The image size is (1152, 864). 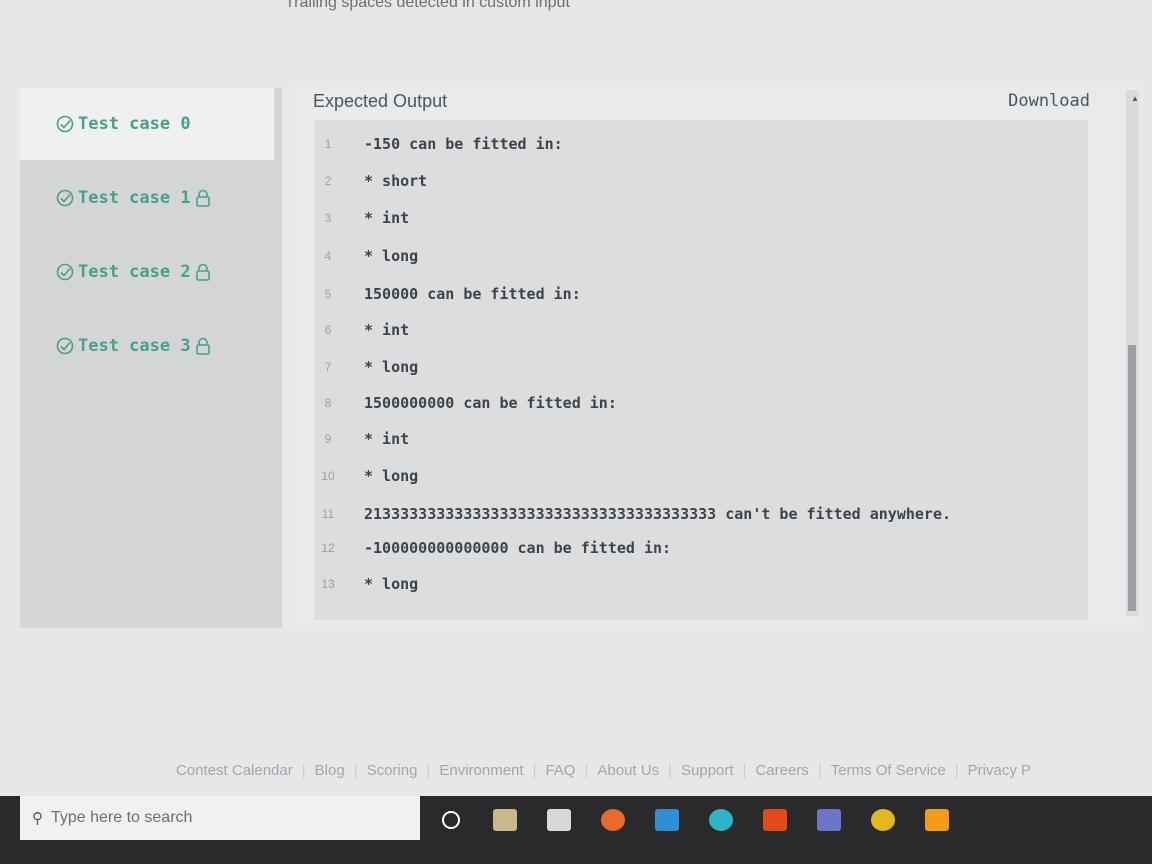 What do you see at coordinates (328, 403) in the screenshot?
I see `line-number: 8` at bounding box center [328, 403].